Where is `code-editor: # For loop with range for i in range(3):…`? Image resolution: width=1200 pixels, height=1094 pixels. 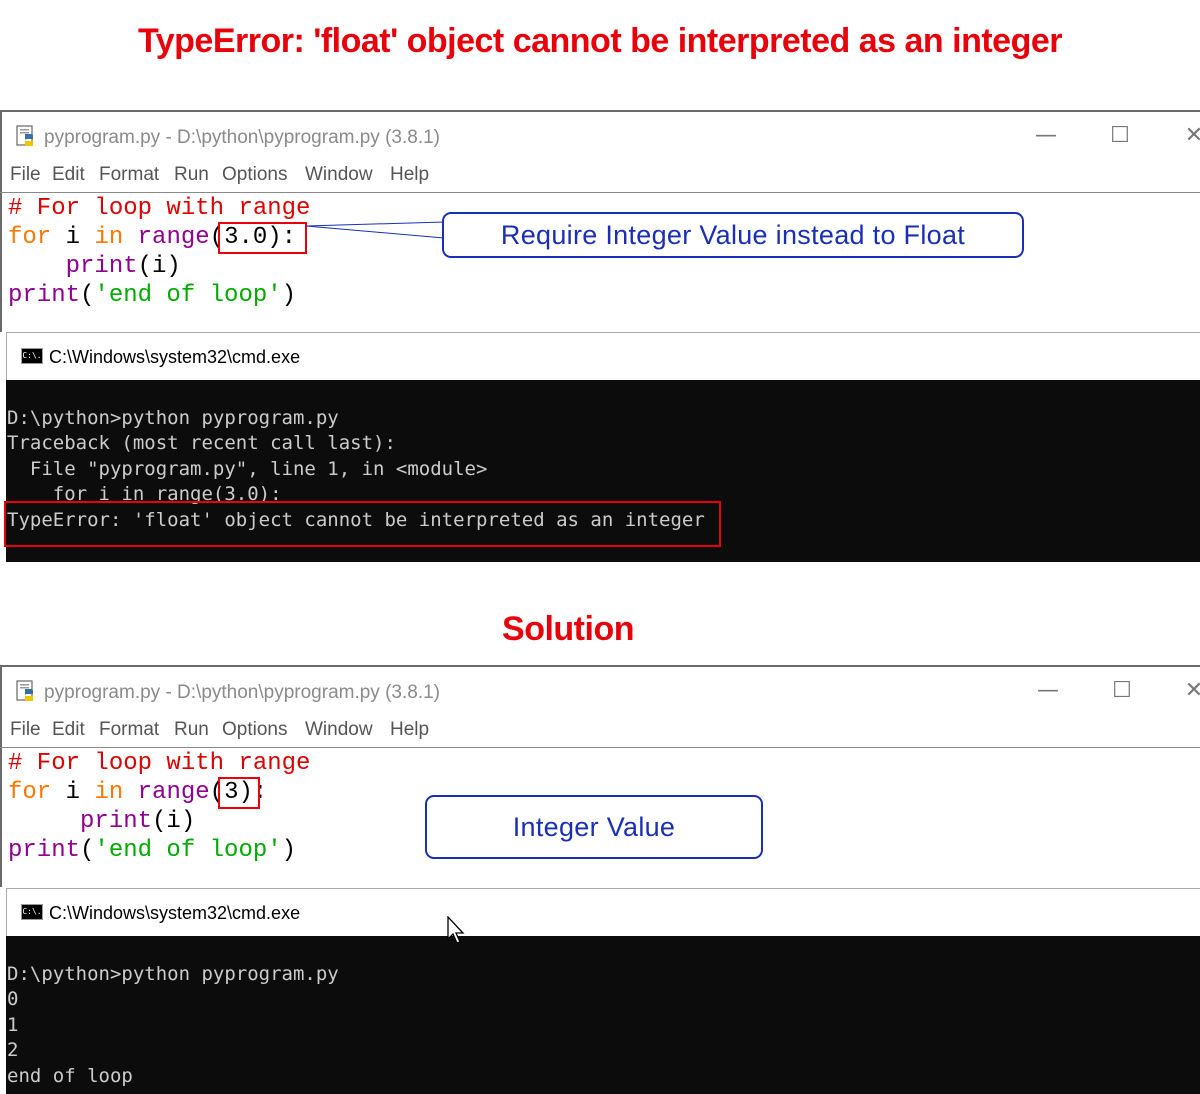 code-editor: # For loop with range for i in range(3):… is located at coordinates (159, 807).